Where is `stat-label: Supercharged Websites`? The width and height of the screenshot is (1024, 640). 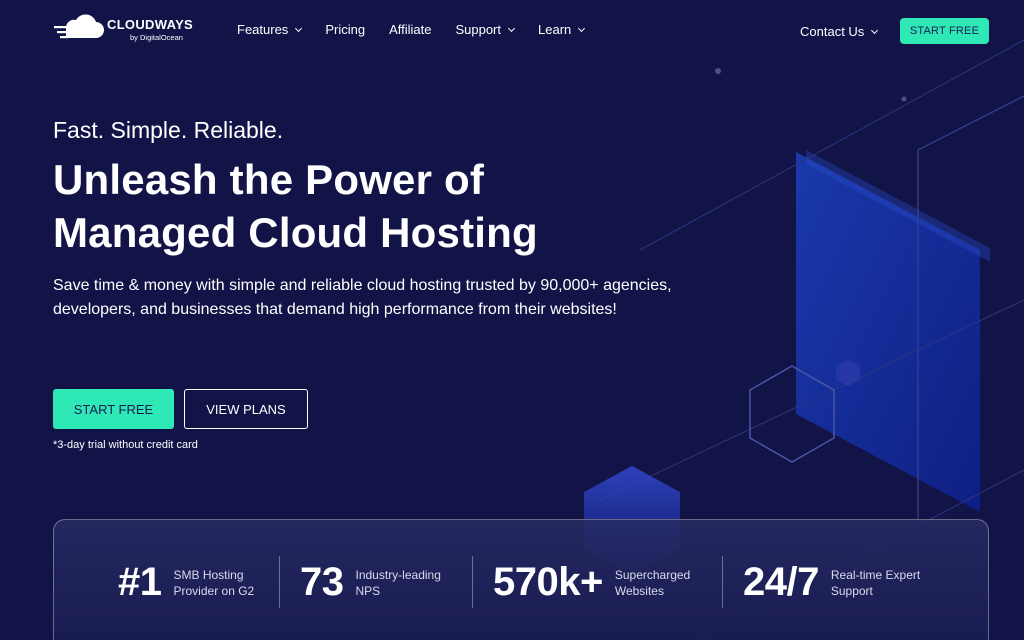 stat-label: Supercharged Websites is located at coordinates (652, 582).